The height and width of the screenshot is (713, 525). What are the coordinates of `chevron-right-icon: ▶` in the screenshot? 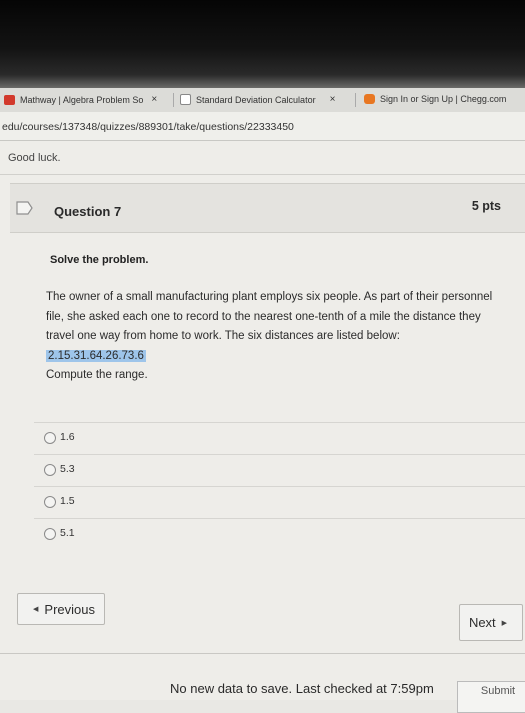 It's located at (504, 623).